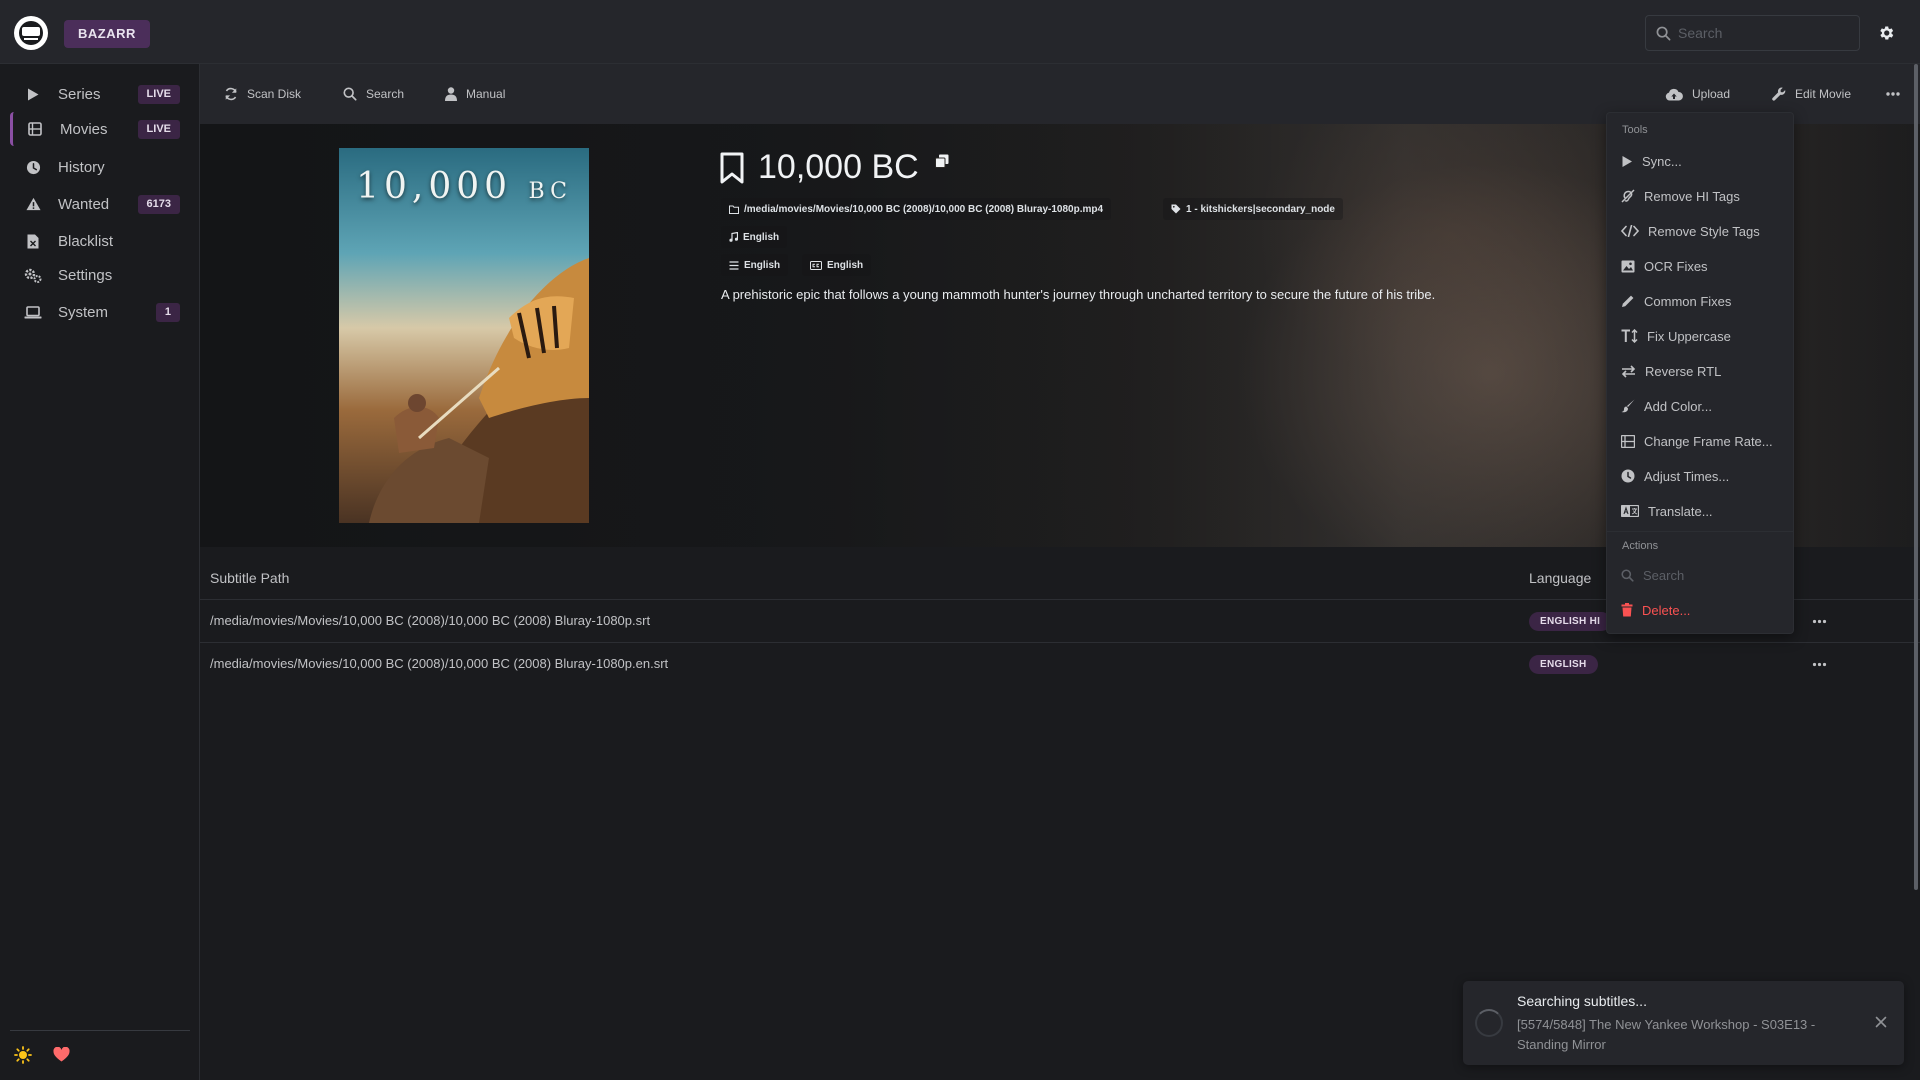  What do you see at coordinates (464, 186) in the screenshot?
I see `poster-title: 10,000 BC` at bounding box center [464, 186].